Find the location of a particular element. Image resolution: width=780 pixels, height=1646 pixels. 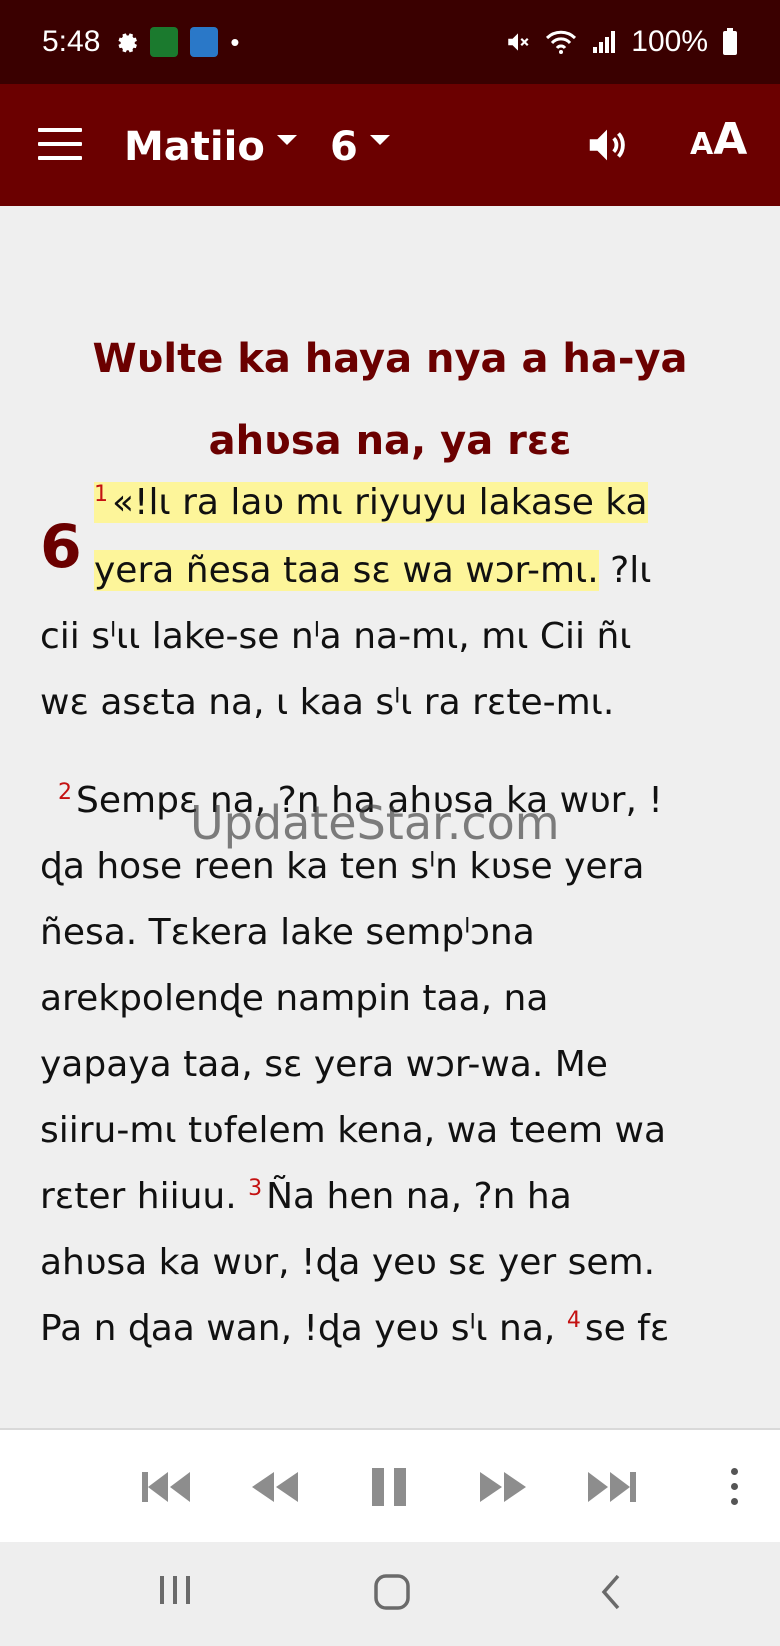

fast-forward-icon is located at coordinates (503, 1487).